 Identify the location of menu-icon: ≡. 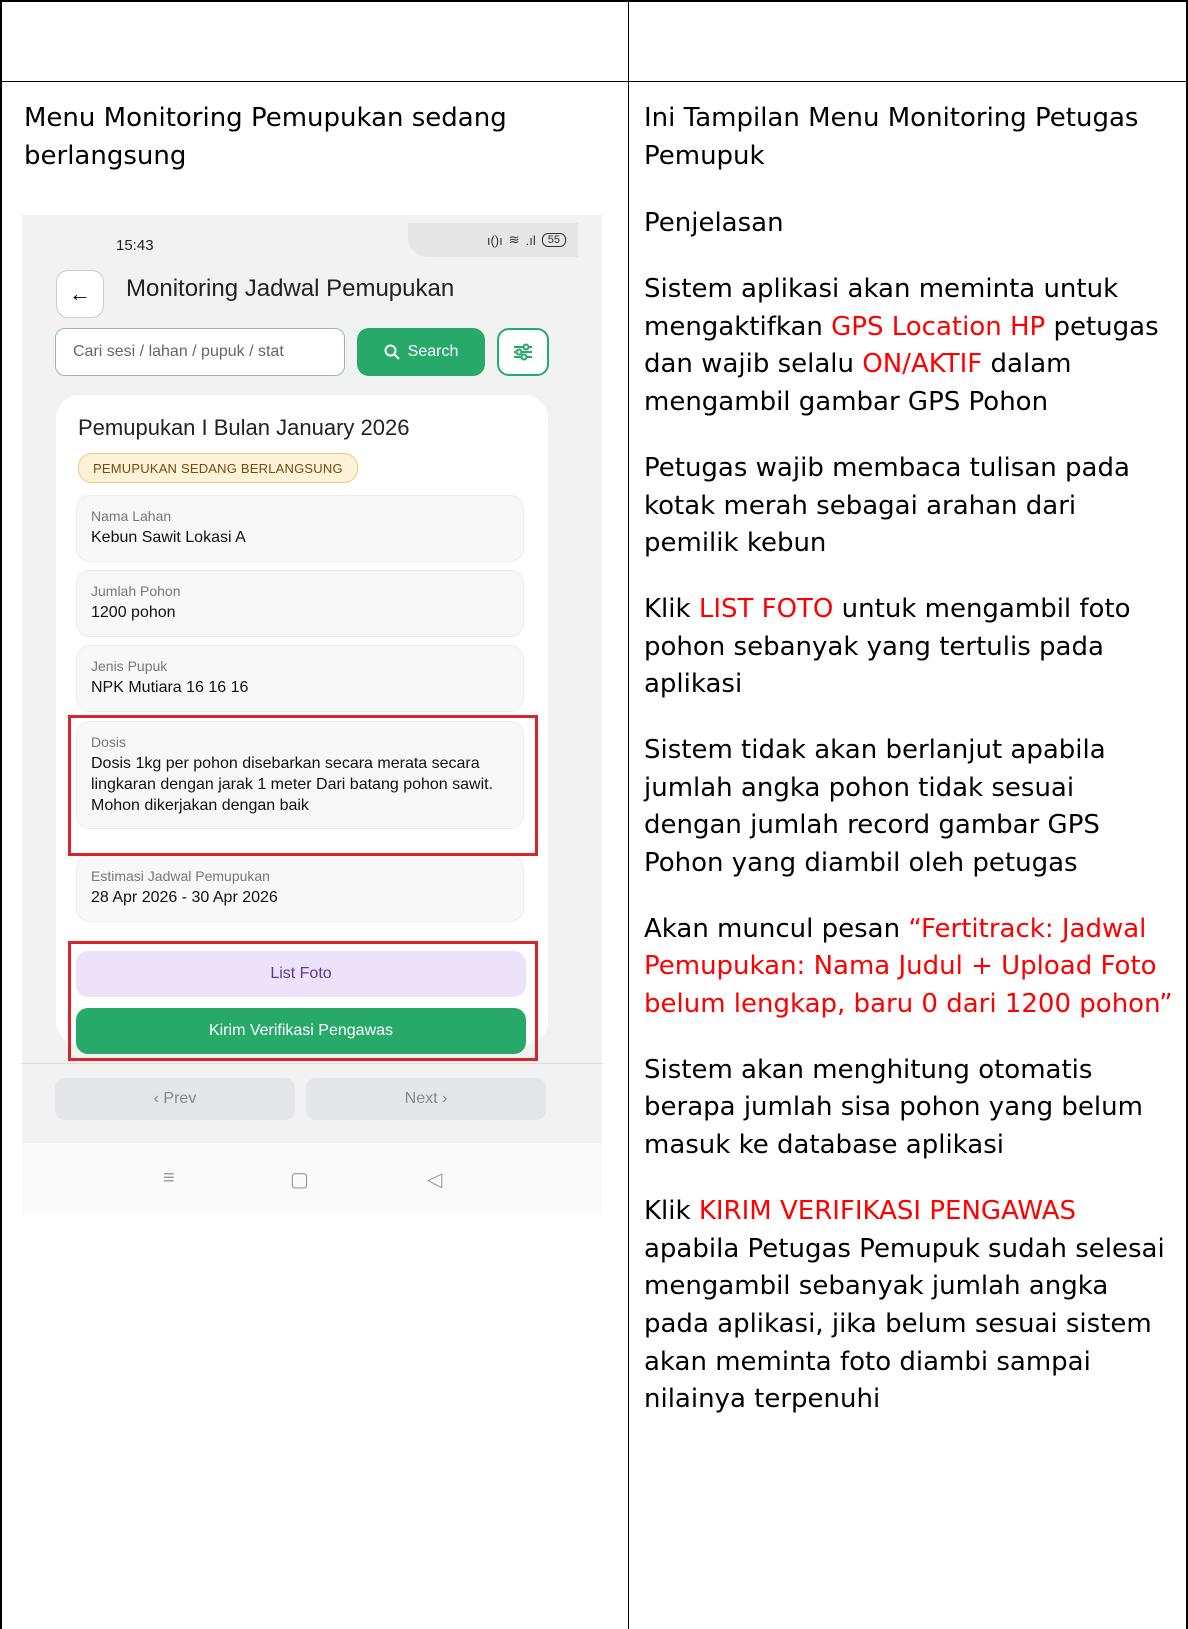
(169, 1178).